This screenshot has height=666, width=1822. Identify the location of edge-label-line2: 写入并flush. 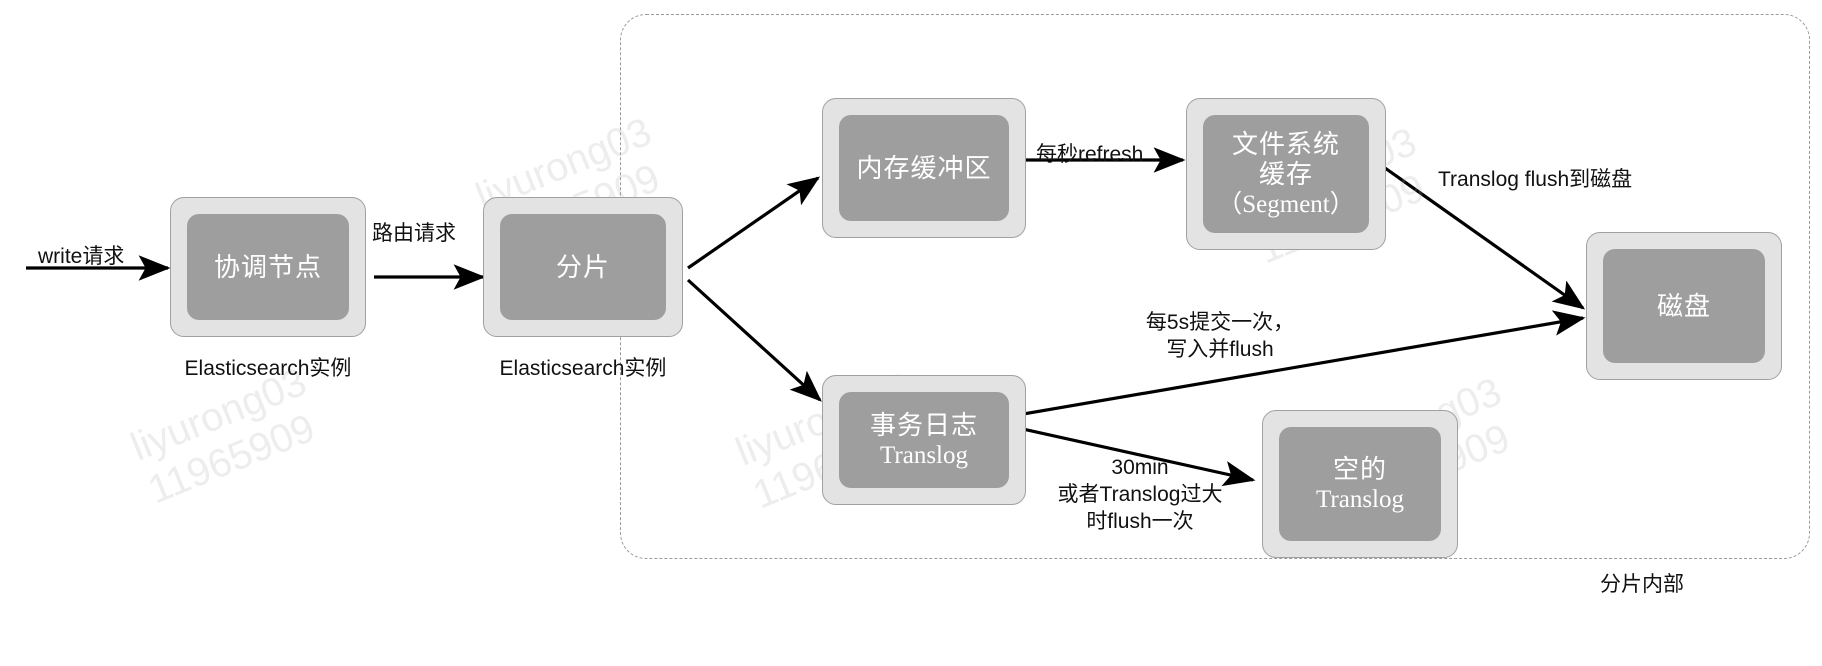
(1220, 349).